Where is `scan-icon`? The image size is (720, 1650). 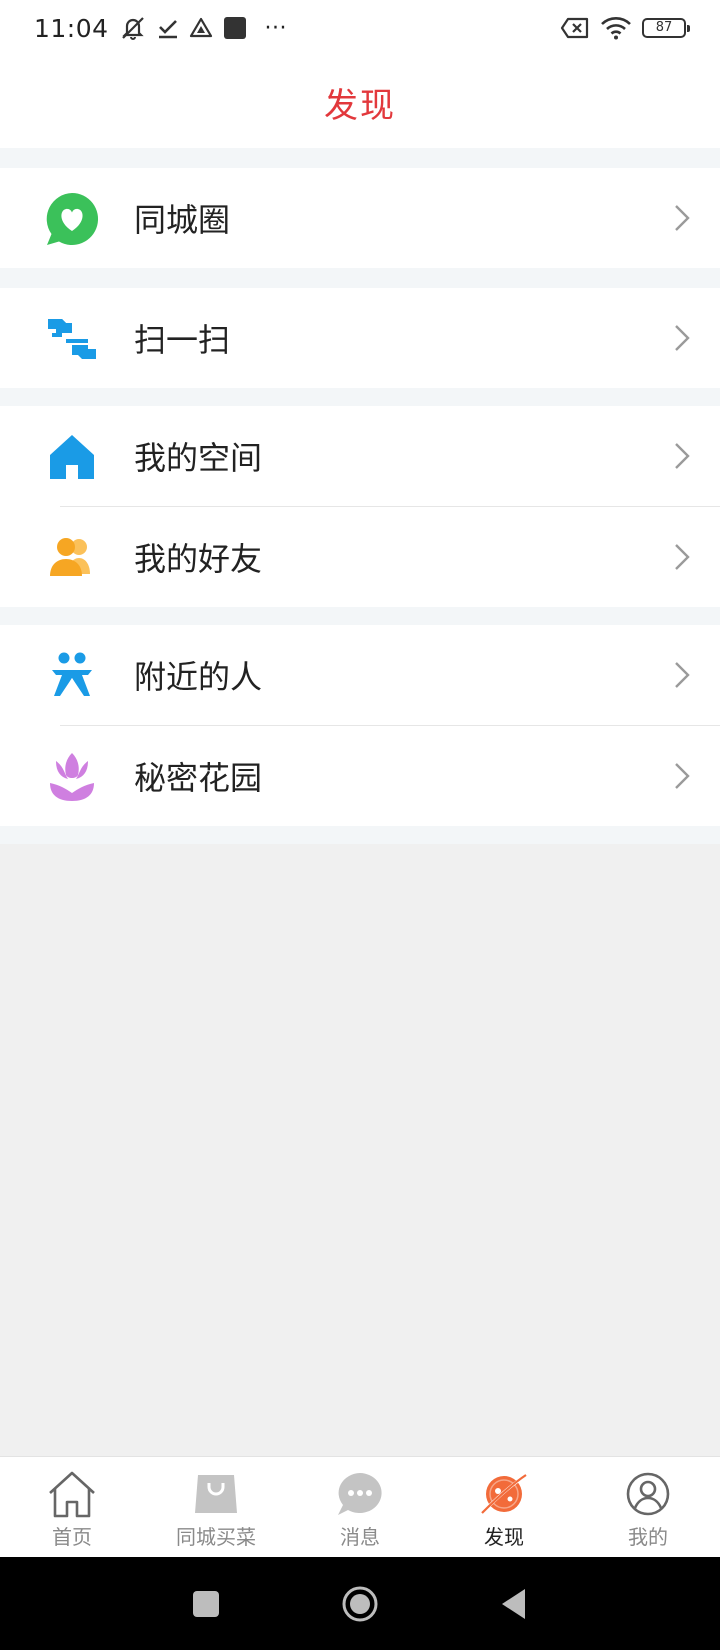 scan-icon is located at coordinates (72, 339).